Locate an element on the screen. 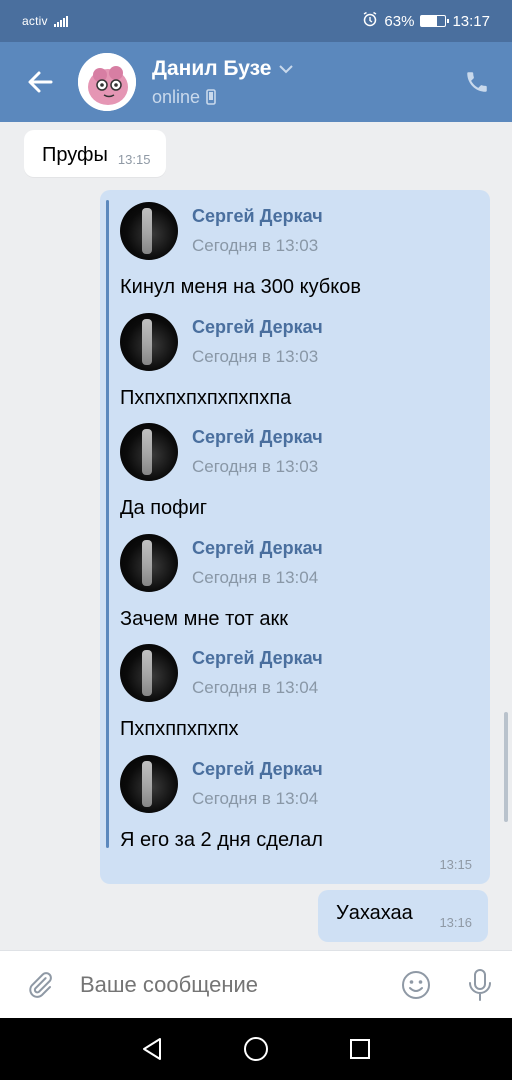 This screenshot has width=512, height=1080. microphone-icon is located at coordinates (480, 984).